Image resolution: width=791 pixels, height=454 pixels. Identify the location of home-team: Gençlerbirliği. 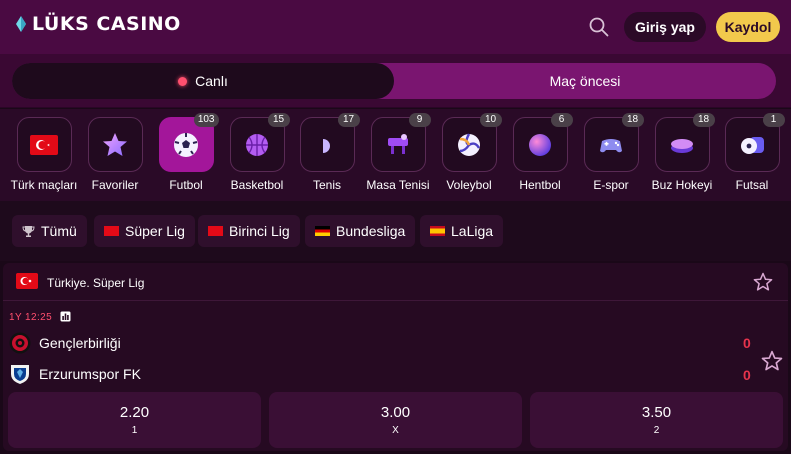
(65, 343).